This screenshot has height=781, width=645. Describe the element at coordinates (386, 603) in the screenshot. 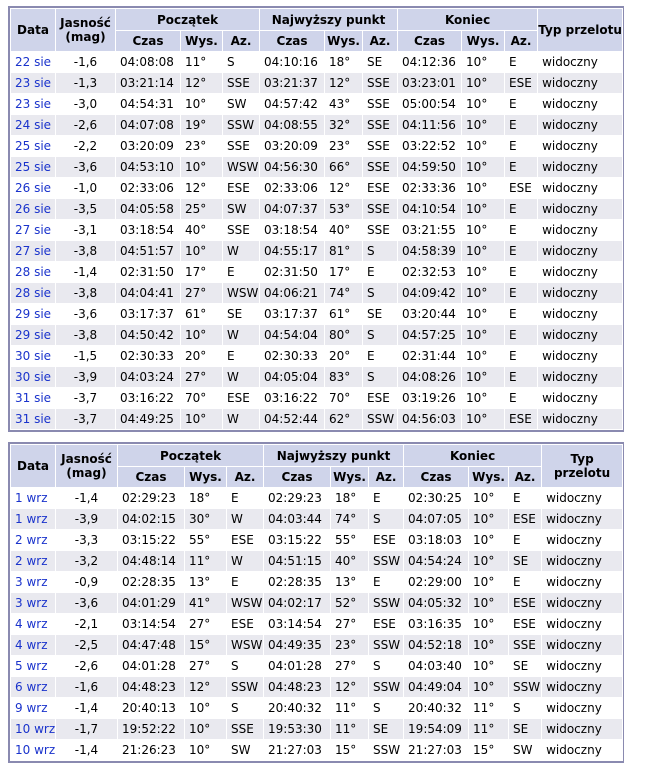

I see `cell-peak-azimuth: SSW` at that location.